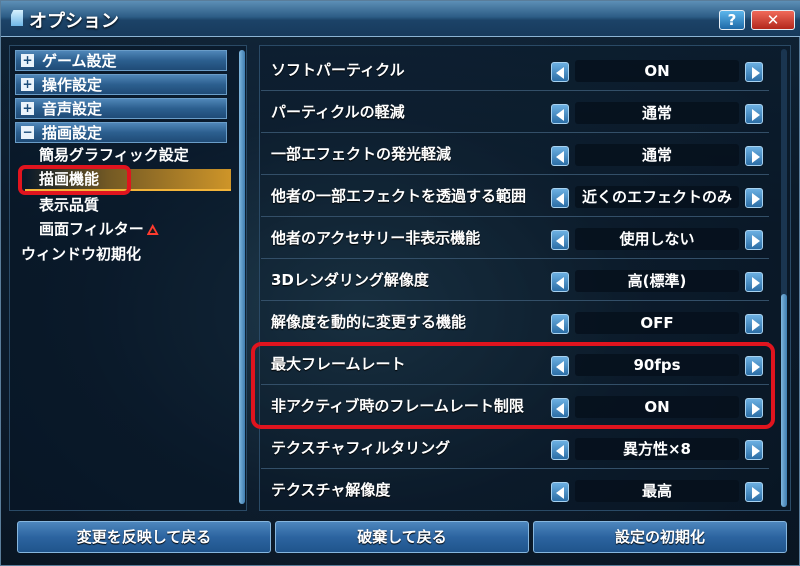 The height and width of the screenshot is (566, 800). I want to click on help-button: ?, so click(732, 20).